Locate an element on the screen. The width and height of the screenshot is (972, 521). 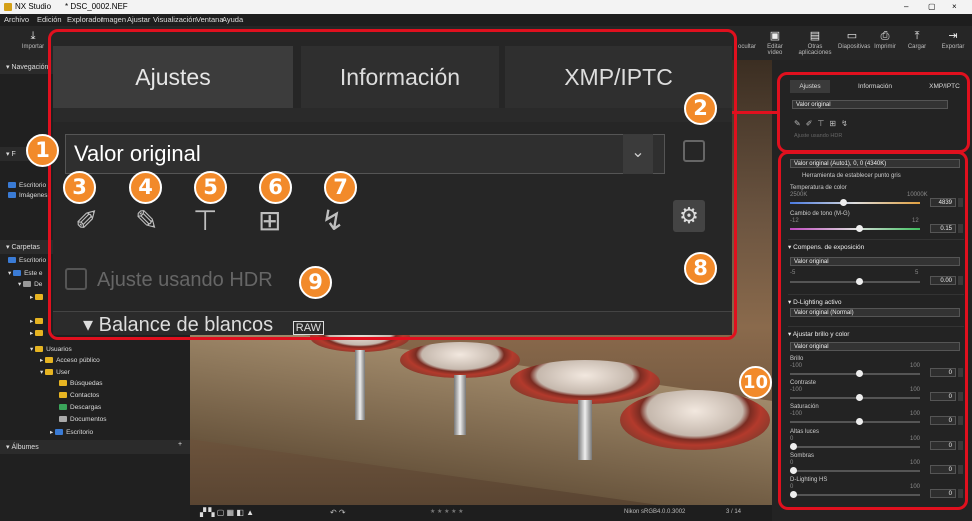
callout-6: 6 is located at coordinates (275, 187).